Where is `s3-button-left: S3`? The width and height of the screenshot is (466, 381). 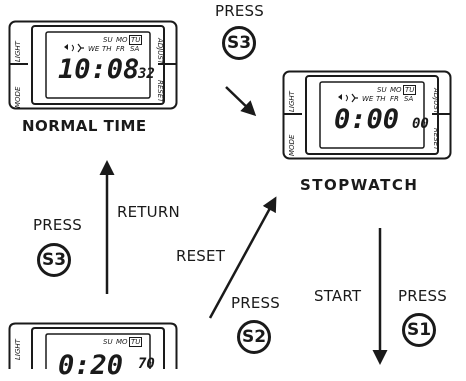
s3-button-left: S3 is located at coordinates (54, 260).